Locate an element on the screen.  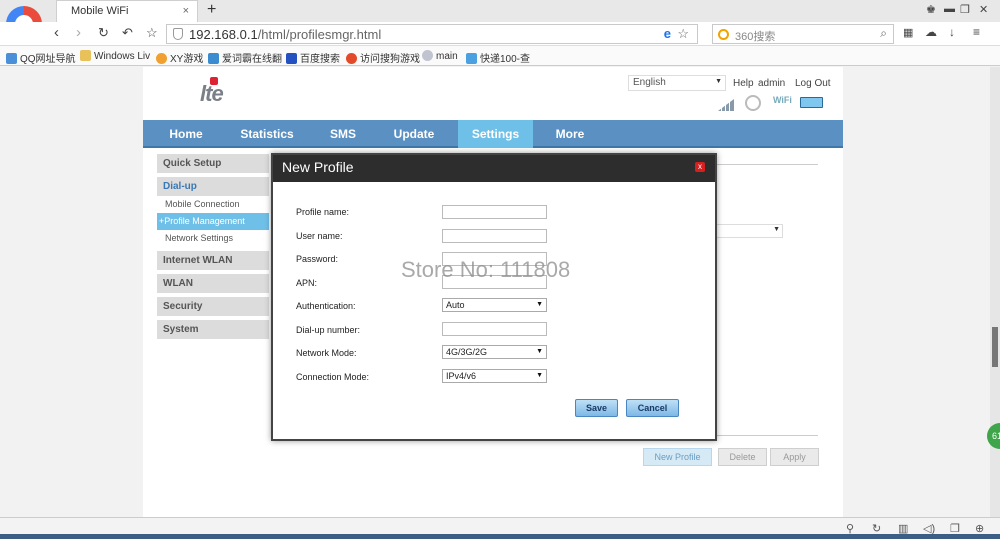
delete-button: Delete is located at coordinates (742, 457).